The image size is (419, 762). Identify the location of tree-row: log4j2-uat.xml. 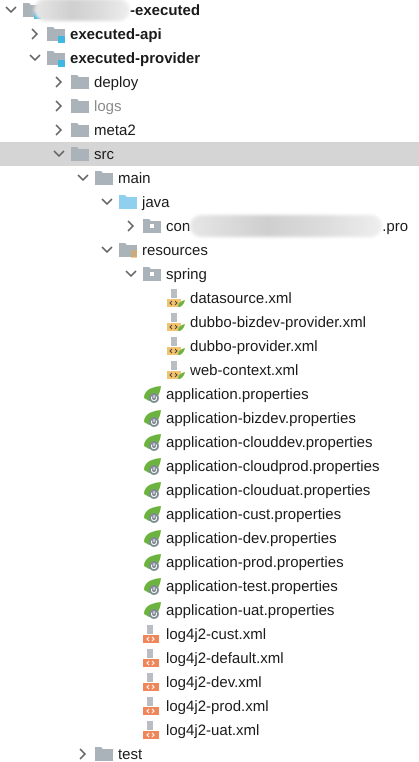
(209, 730).